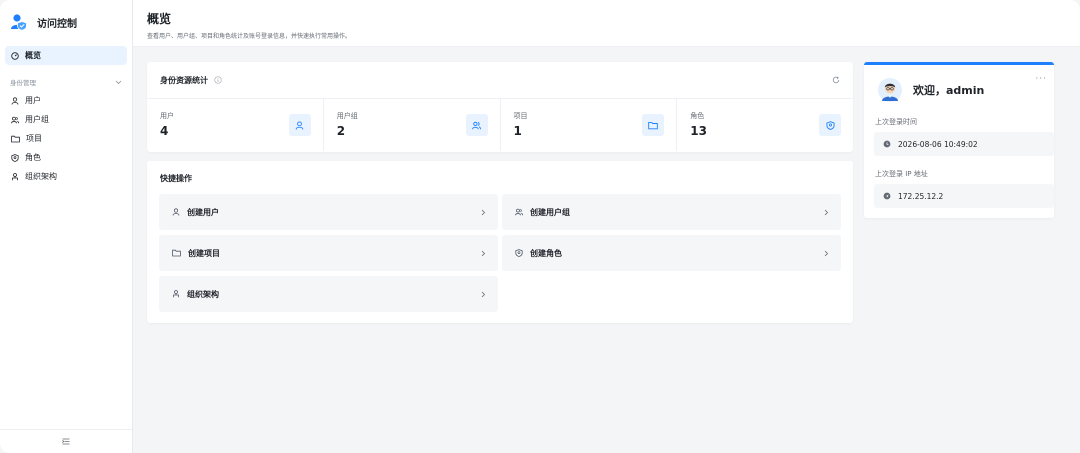  I want to click on quick-action-label: 创建项目, so click(204, 253).